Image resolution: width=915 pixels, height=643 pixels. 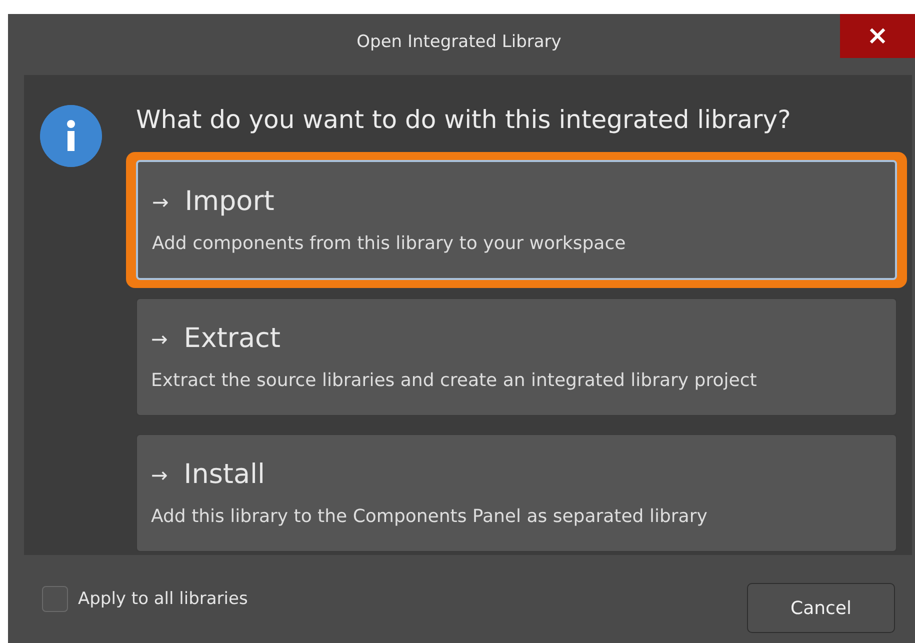 I want to click on question-text: What do you want to do with this integrated library?, so click(x=464, y=119).